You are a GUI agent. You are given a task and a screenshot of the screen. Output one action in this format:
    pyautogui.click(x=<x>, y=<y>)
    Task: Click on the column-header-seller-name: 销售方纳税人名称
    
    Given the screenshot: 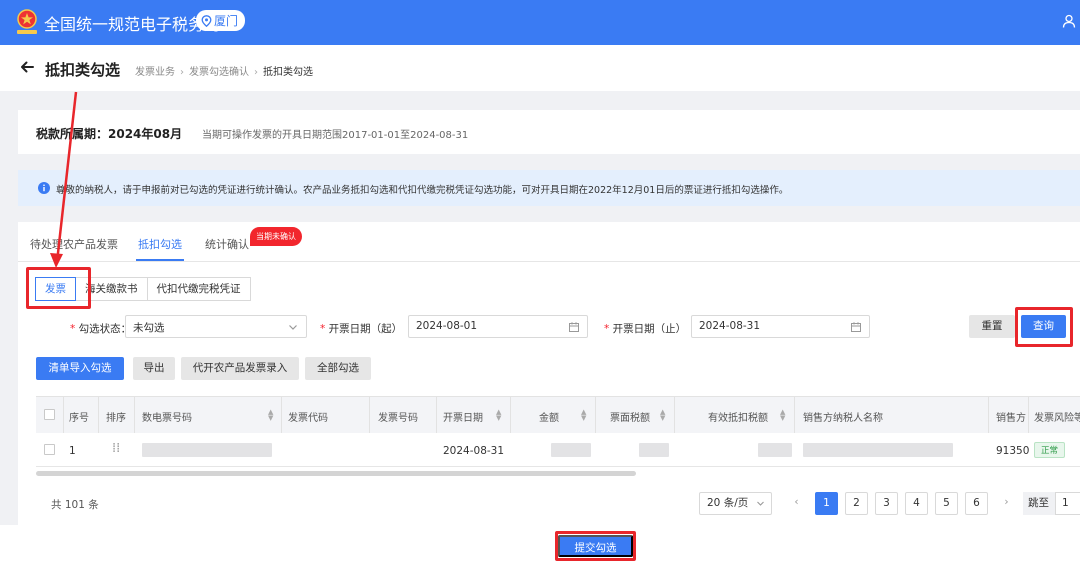 What is the action you would take?
    pyautogui.click(x=843, y=418)
    